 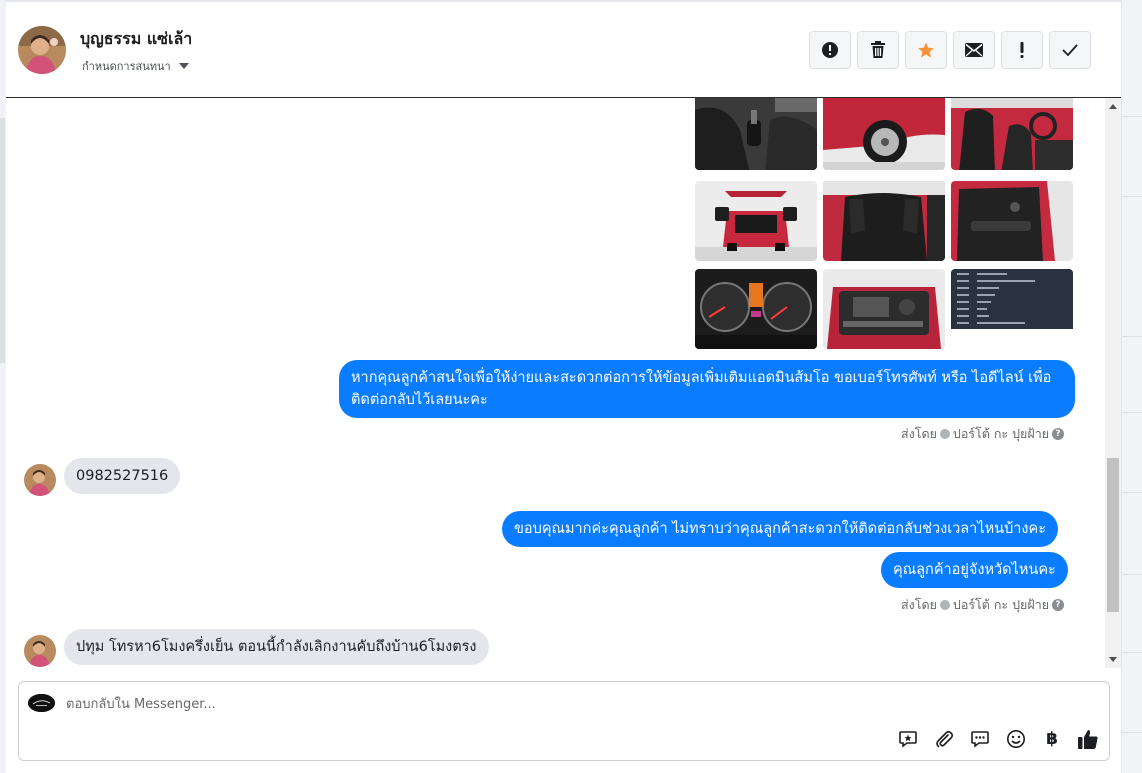 I want to click on payment-button: ฿, so click(x=1052, y=739).